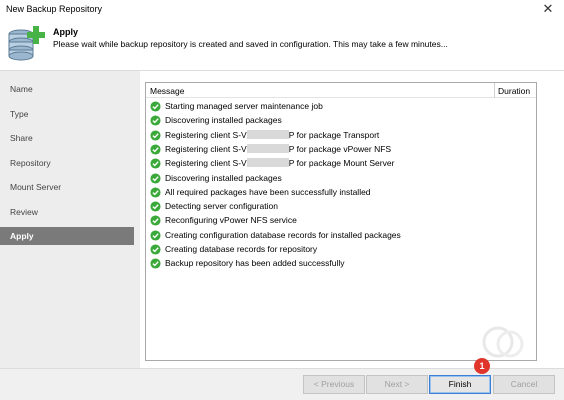  What do you see at coordinates (548, 9) in the screenshot?
I see `close-icon: ✕` at bounding box center [548, 9].